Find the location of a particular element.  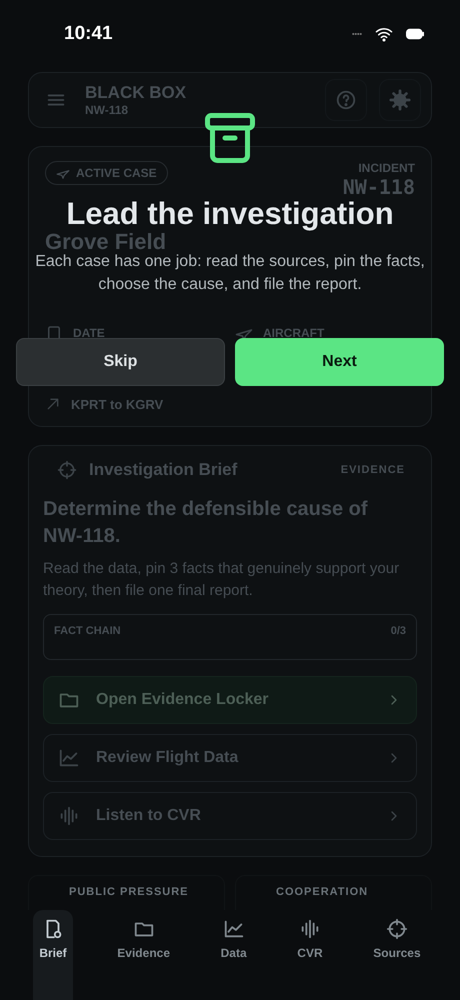

settings-button is located at coordinates (400, 100).